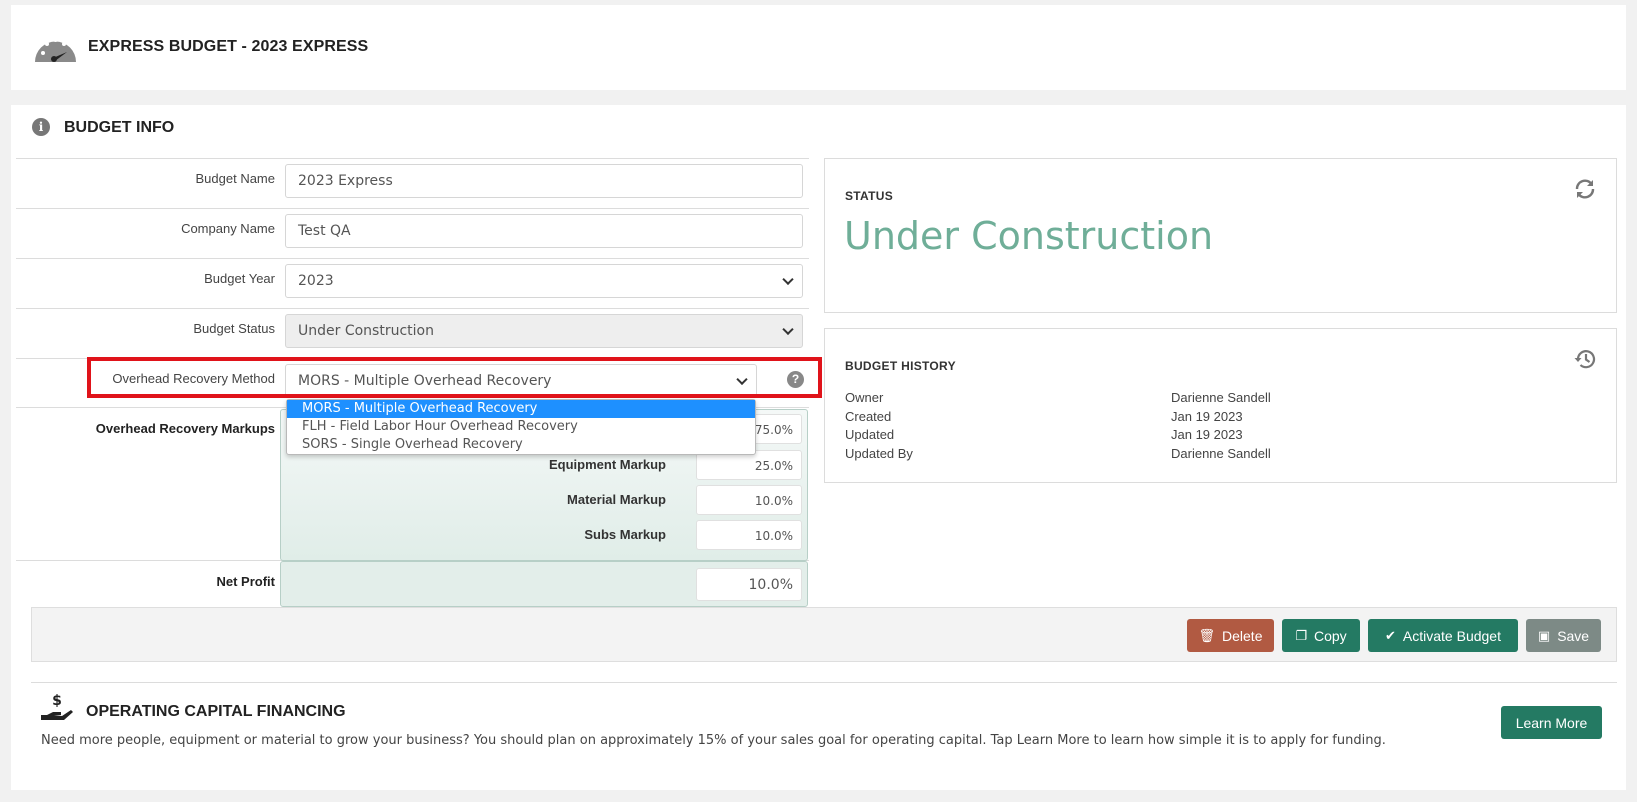  What do you see at coordinates (749, 500) in the screenshot?
I see `material-markup-input: 10.0%` at bounding box center [749, 500].